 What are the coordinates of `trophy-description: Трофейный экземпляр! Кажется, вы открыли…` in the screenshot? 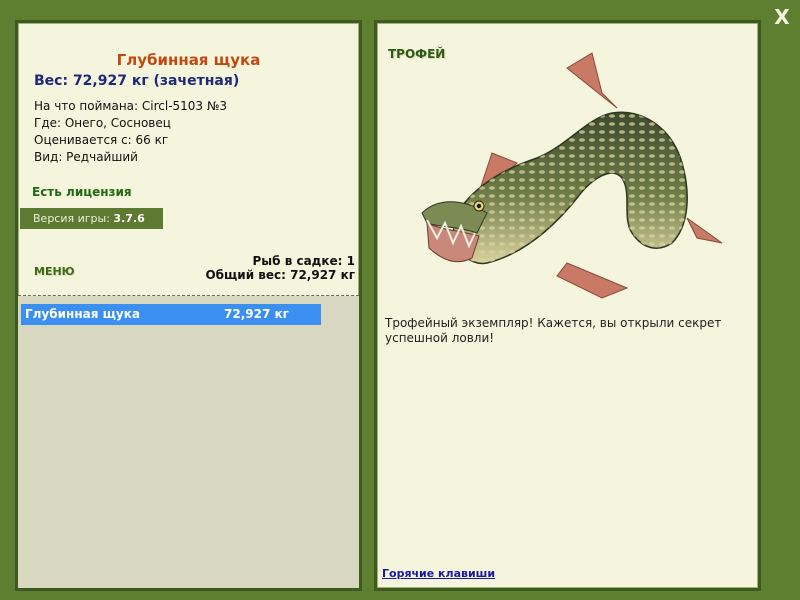 It's located at (553, 330).